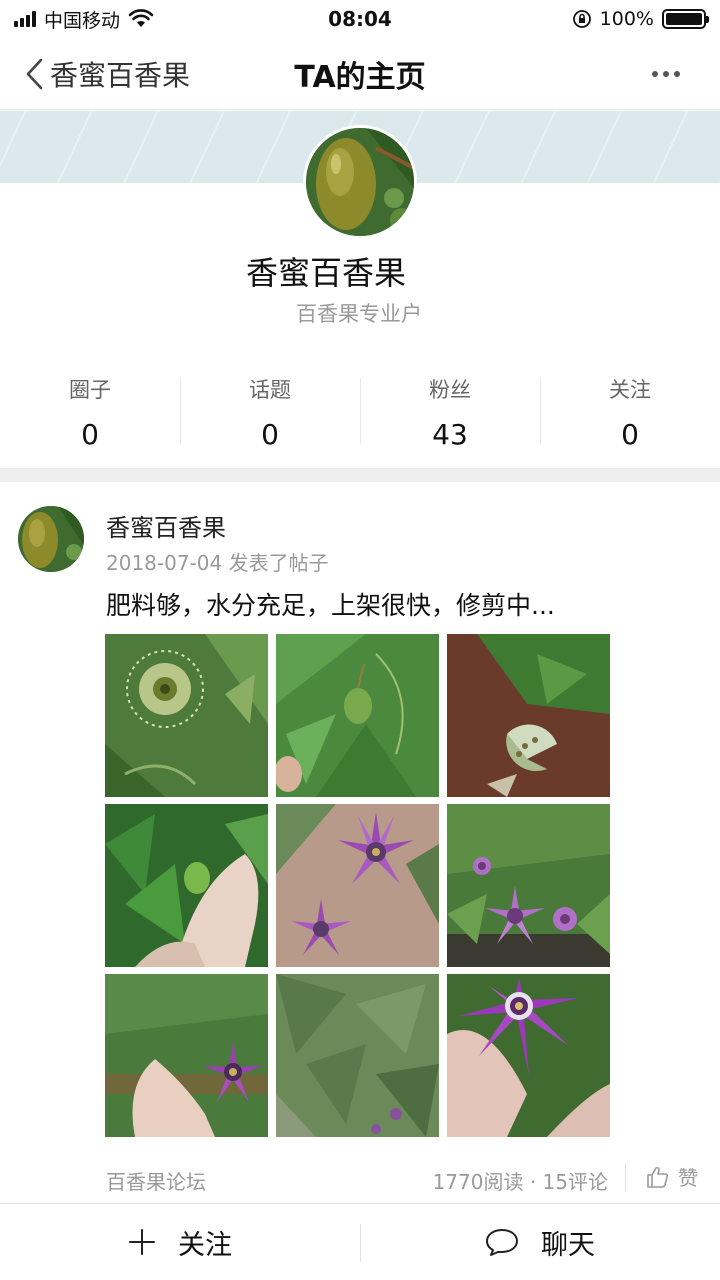  What do you see at coordinates (325, 273) in the screenshot?
I see `profile-name: 香蜜百香果` at bounding box center [325, 273].